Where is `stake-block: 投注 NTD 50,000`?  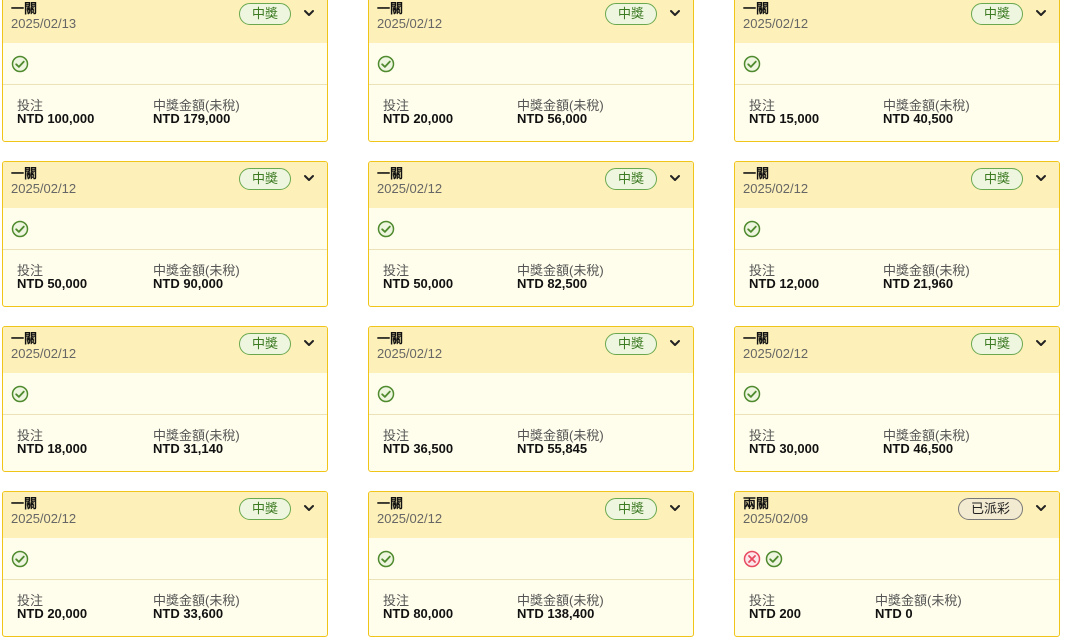 stake-block: 投注 NTD 50,000 is located at coordinates (52, 277).